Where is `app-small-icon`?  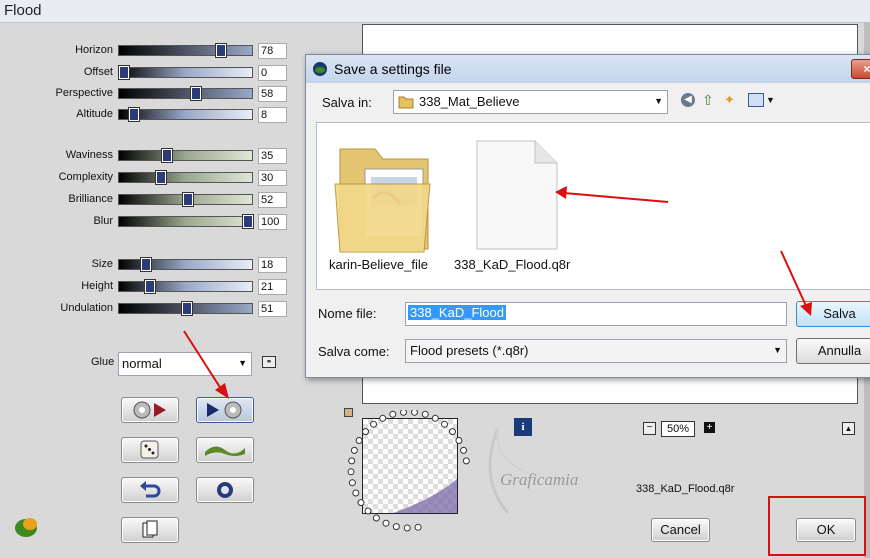
app-small-icon is located at coordinates (320, 69).